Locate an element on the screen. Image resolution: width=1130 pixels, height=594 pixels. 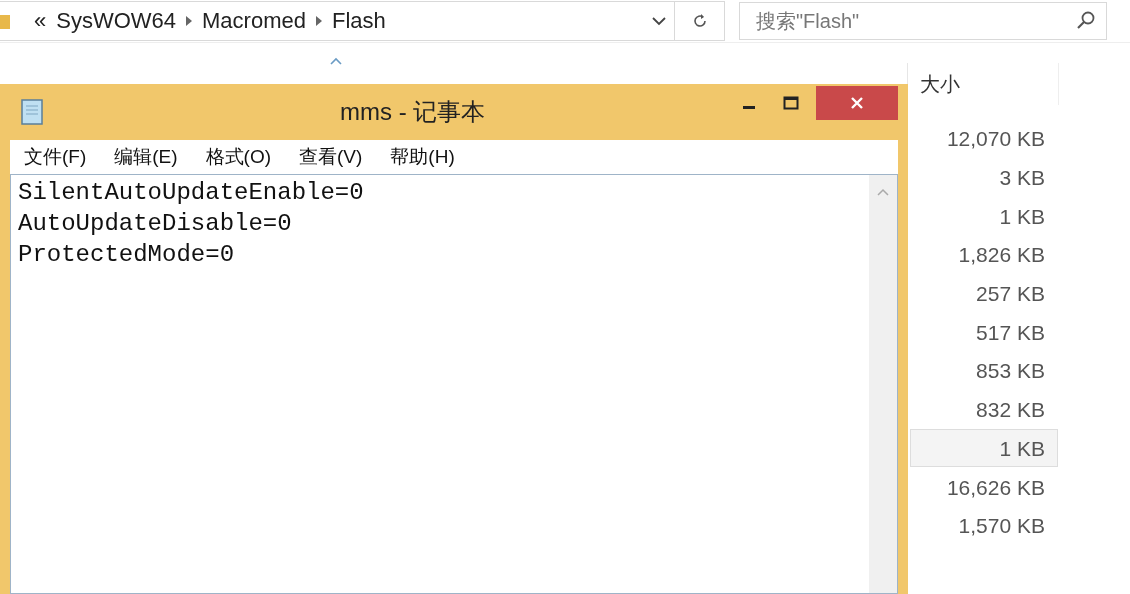
file-size: 257 KB is located at coordinates (984, 293).